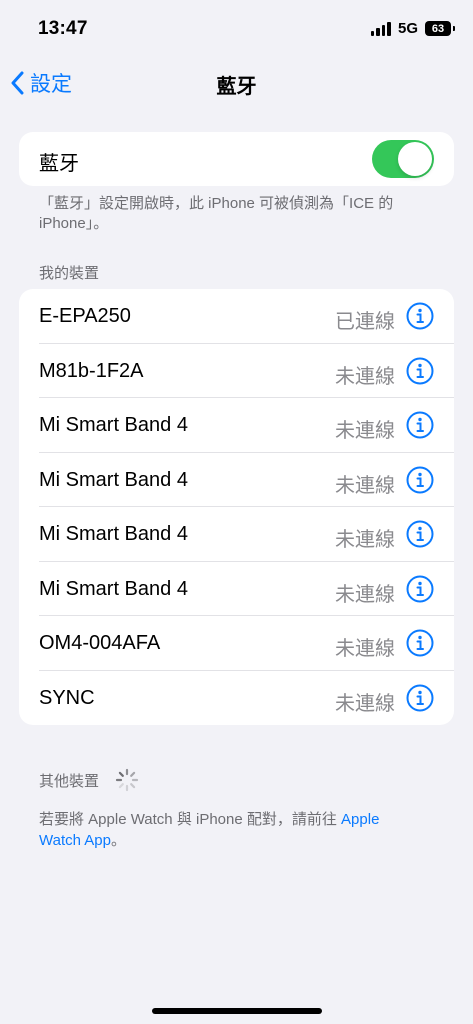  I want to click on apple-watch-note-end: 。, so click(118, 840).